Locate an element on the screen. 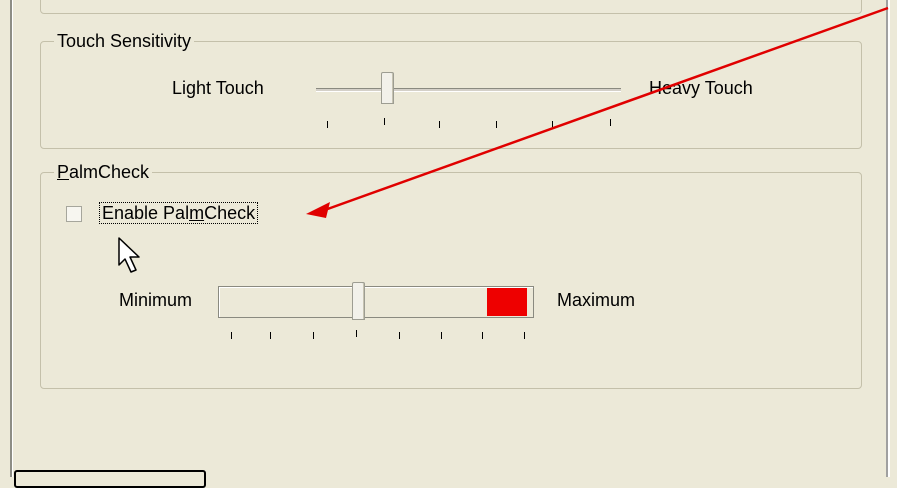  maximum-label: Maximum is located at coordinates (596, 300).